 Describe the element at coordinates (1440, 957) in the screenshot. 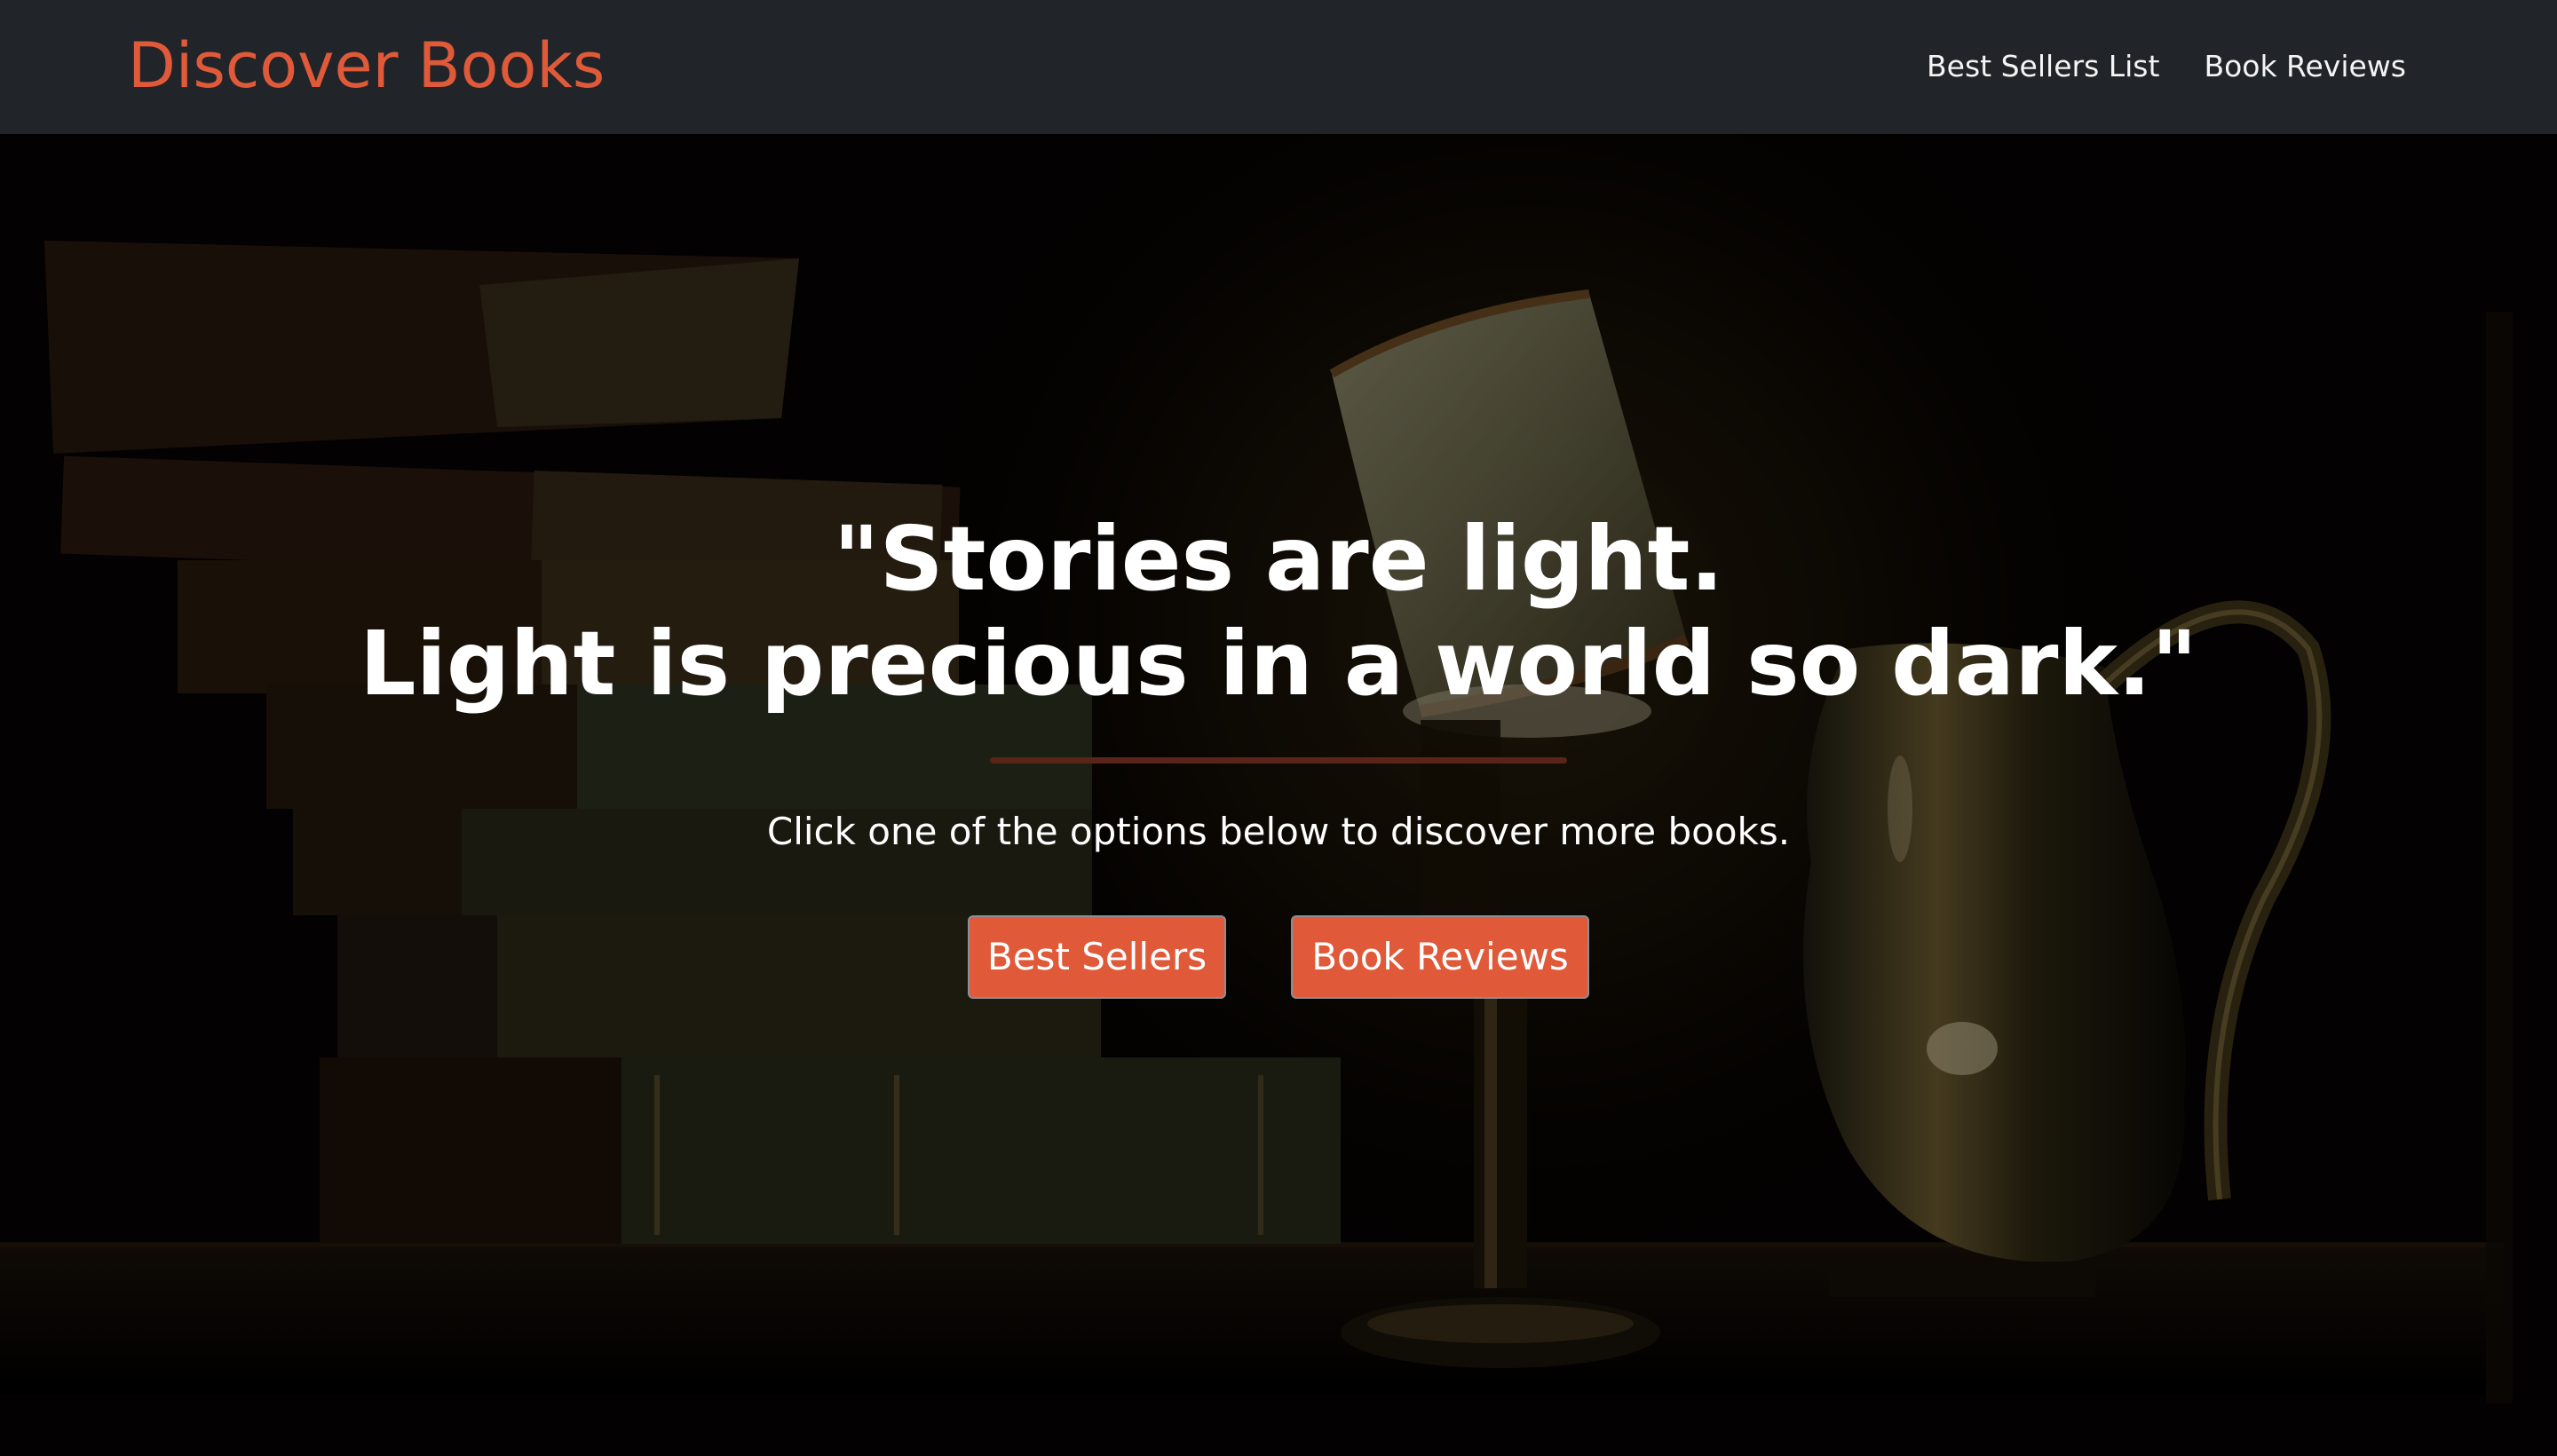

I see `book-reviews-button: Book Reviews` at that location.